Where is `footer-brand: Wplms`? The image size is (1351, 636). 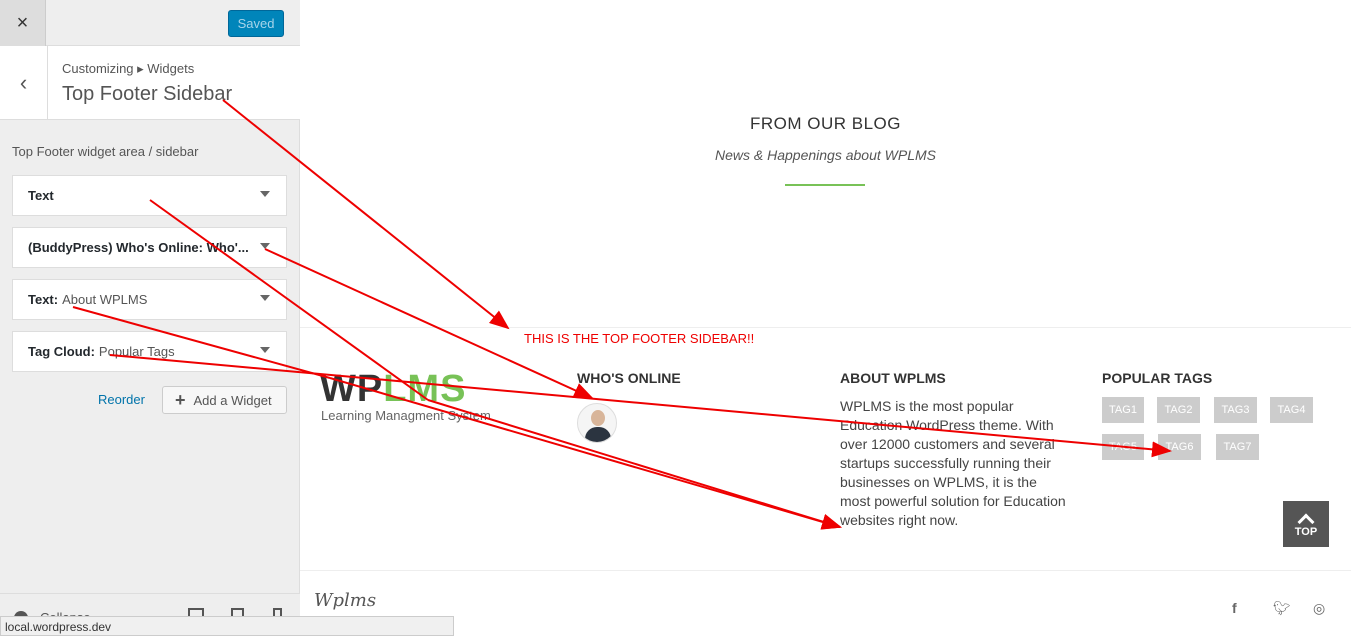
footer-brand: Wplms is located at coordinates (345, 600).